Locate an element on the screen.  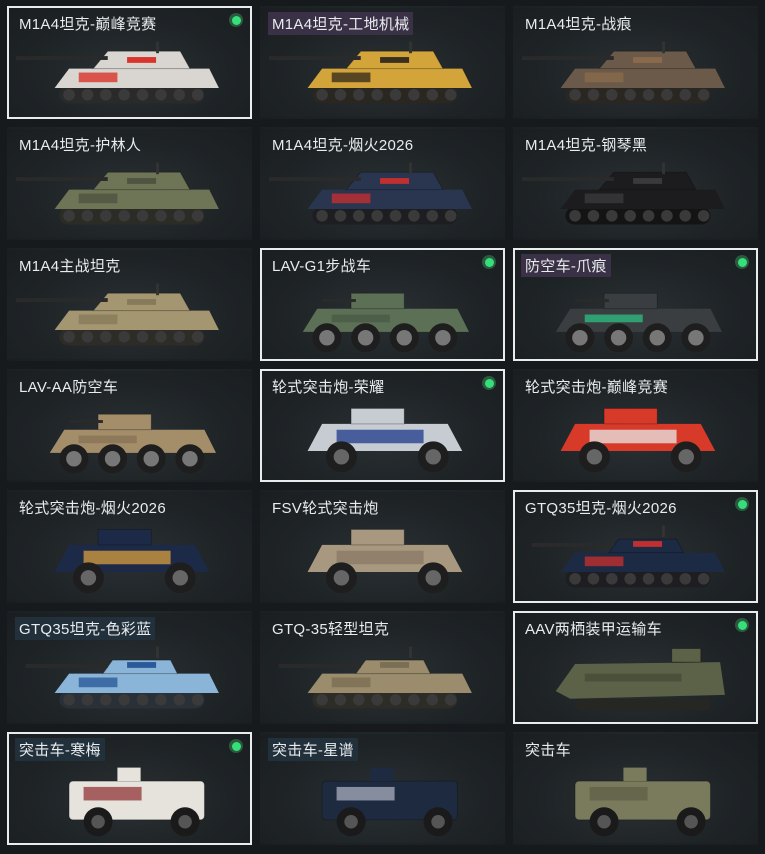
vehicle-card: GTQ35坦克-色彩蓝 is located at coordinates (129, 667).